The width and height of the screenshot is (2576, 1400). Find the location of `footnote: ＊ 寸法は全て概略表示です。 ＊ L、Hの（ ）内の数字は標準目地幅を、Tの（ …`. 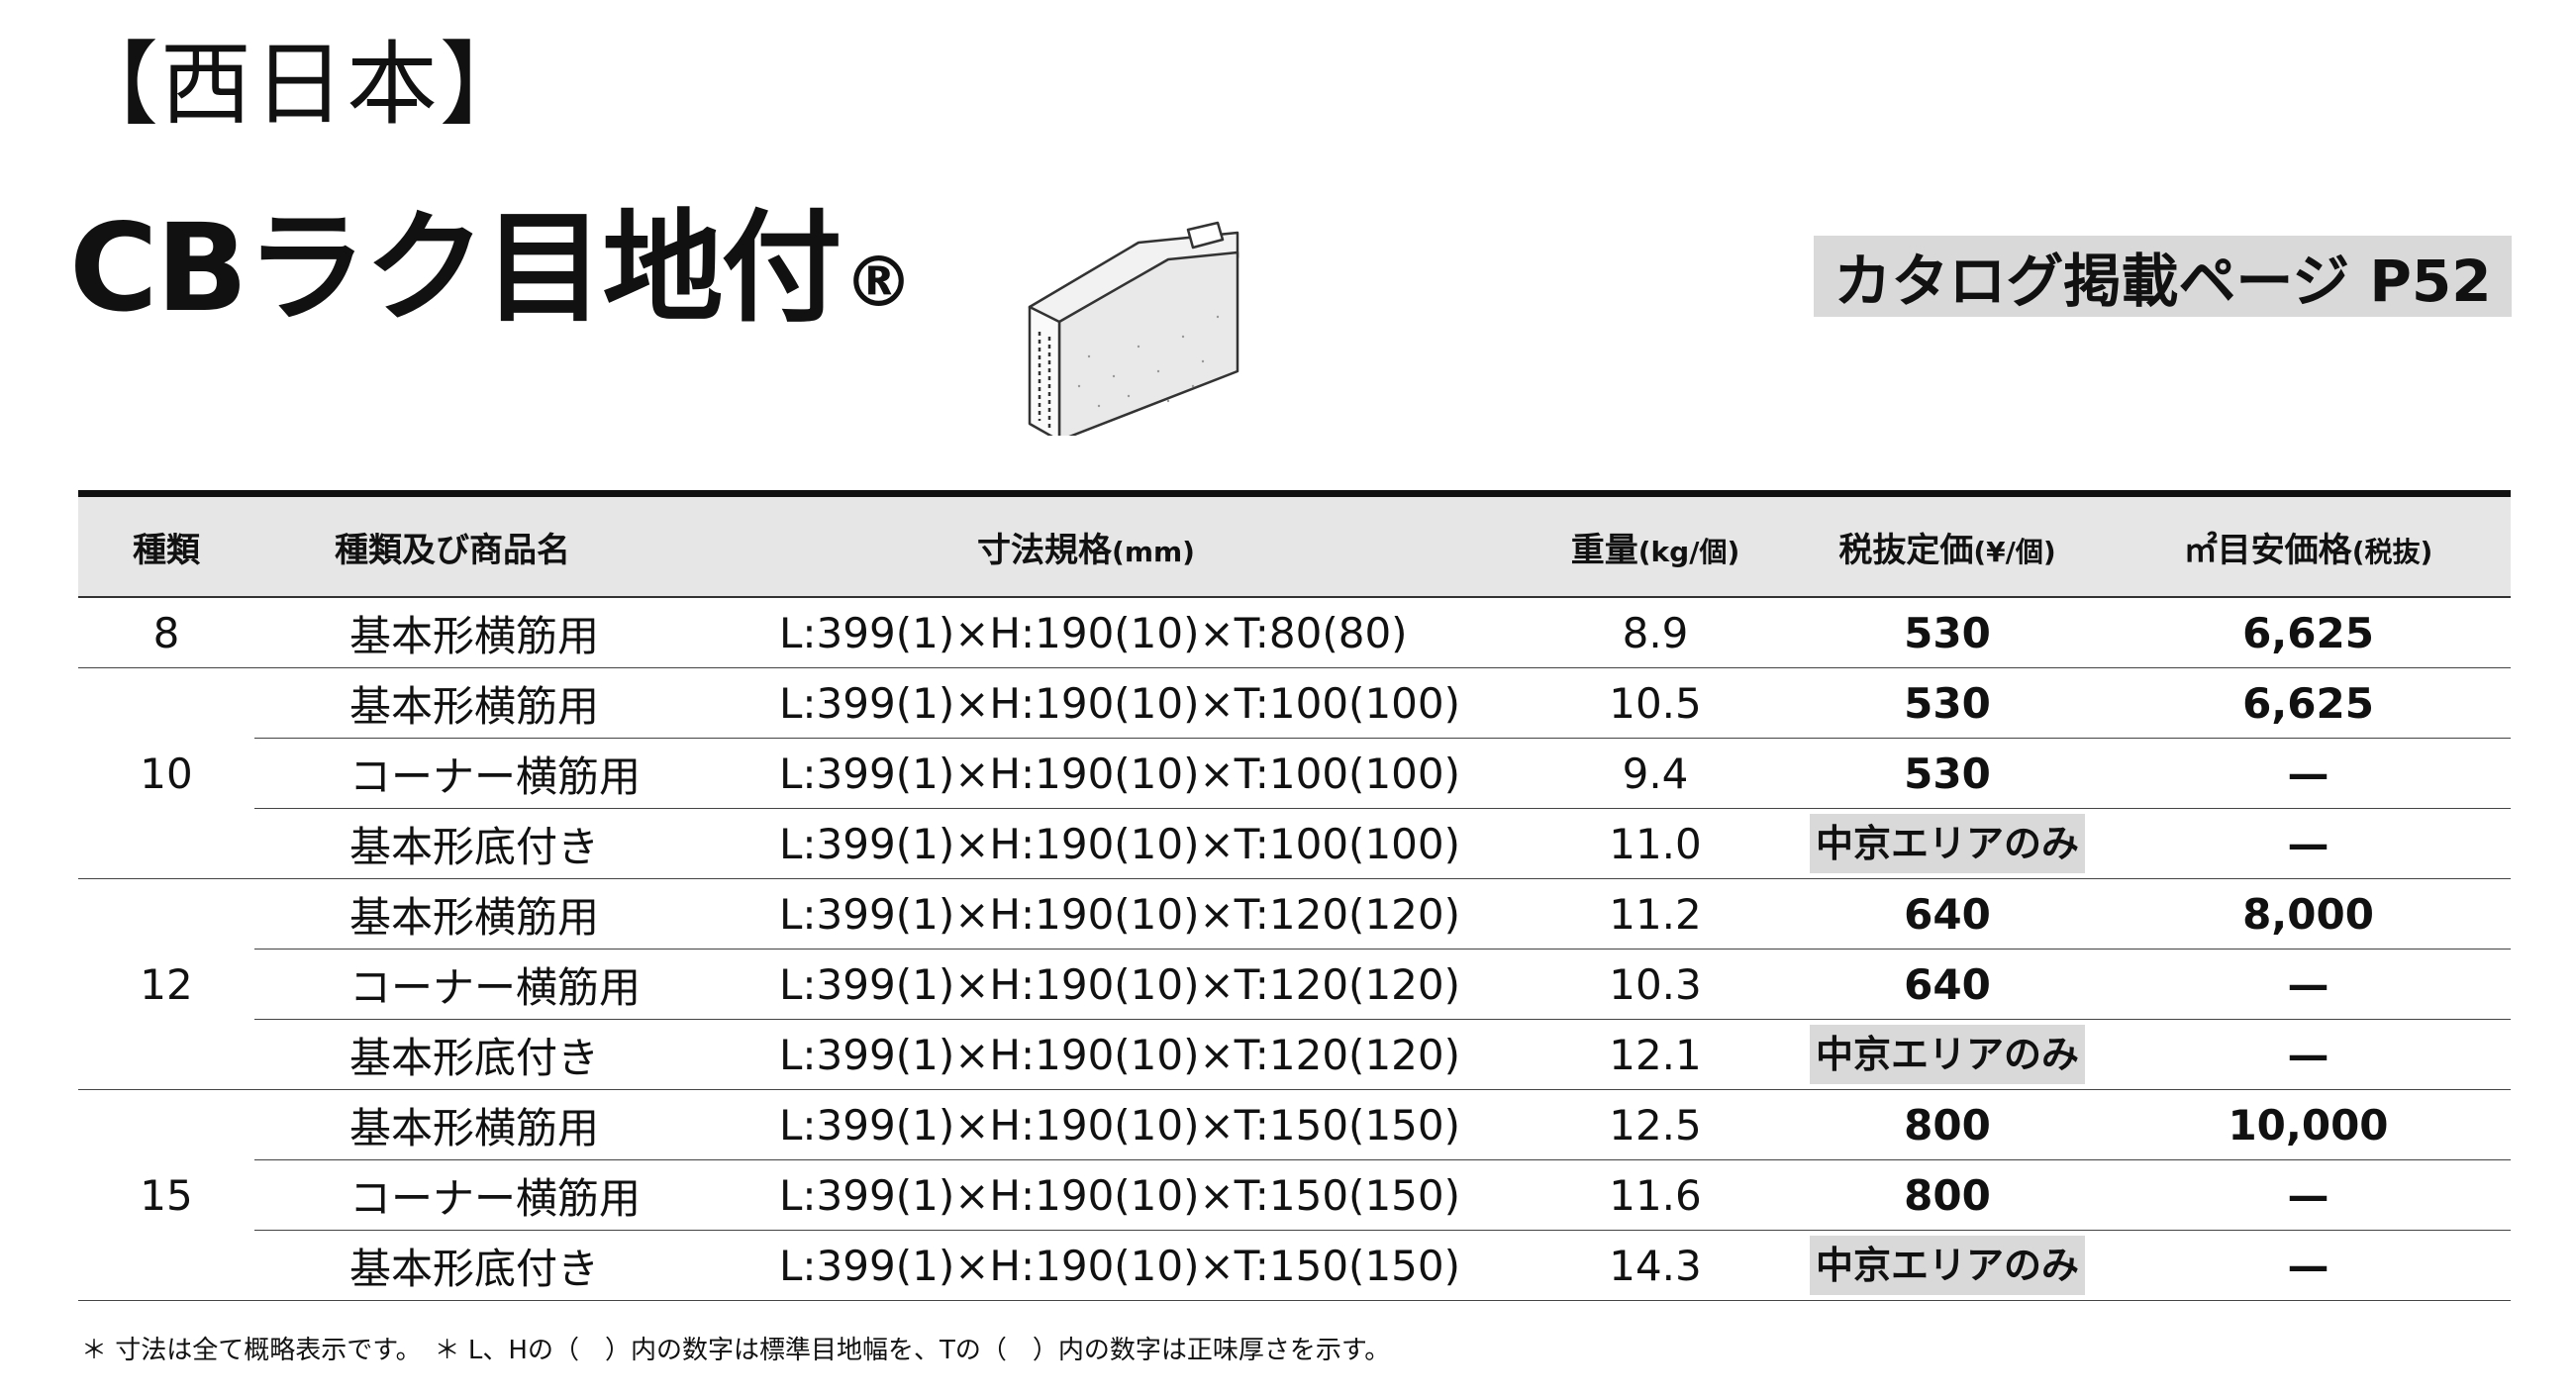

footnote: ＊ 寸法は全て概略表示です。 ＊ L、Hの（ ）内の数字は標準目地幅を、Tの（ … is located at coordinates (736, 1350).